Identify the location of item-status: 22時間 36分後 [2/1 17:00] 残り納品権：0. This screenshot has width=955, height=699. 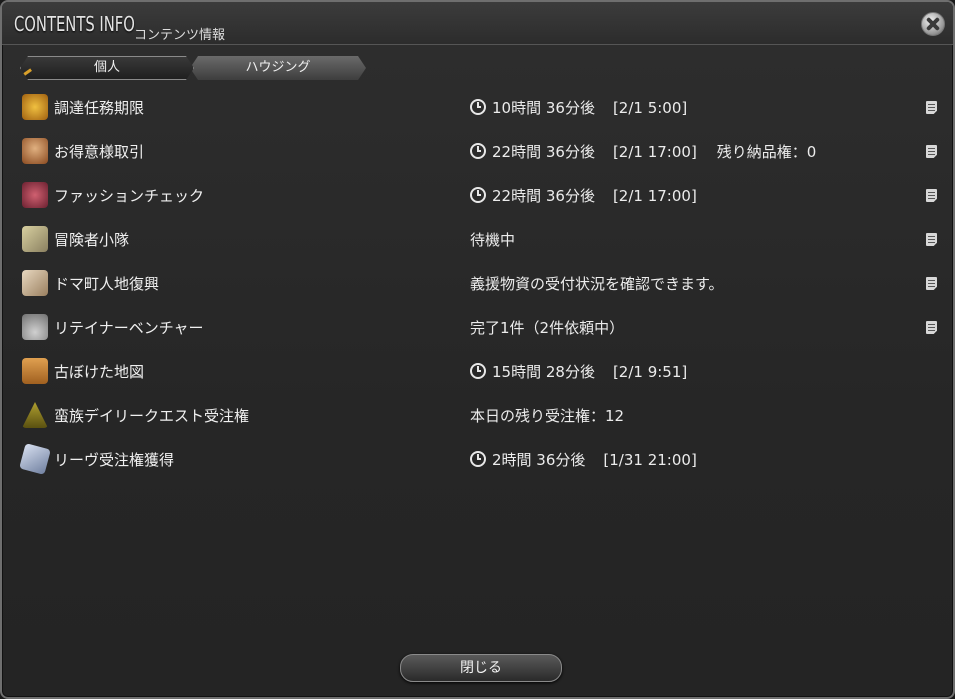
(643, 151).